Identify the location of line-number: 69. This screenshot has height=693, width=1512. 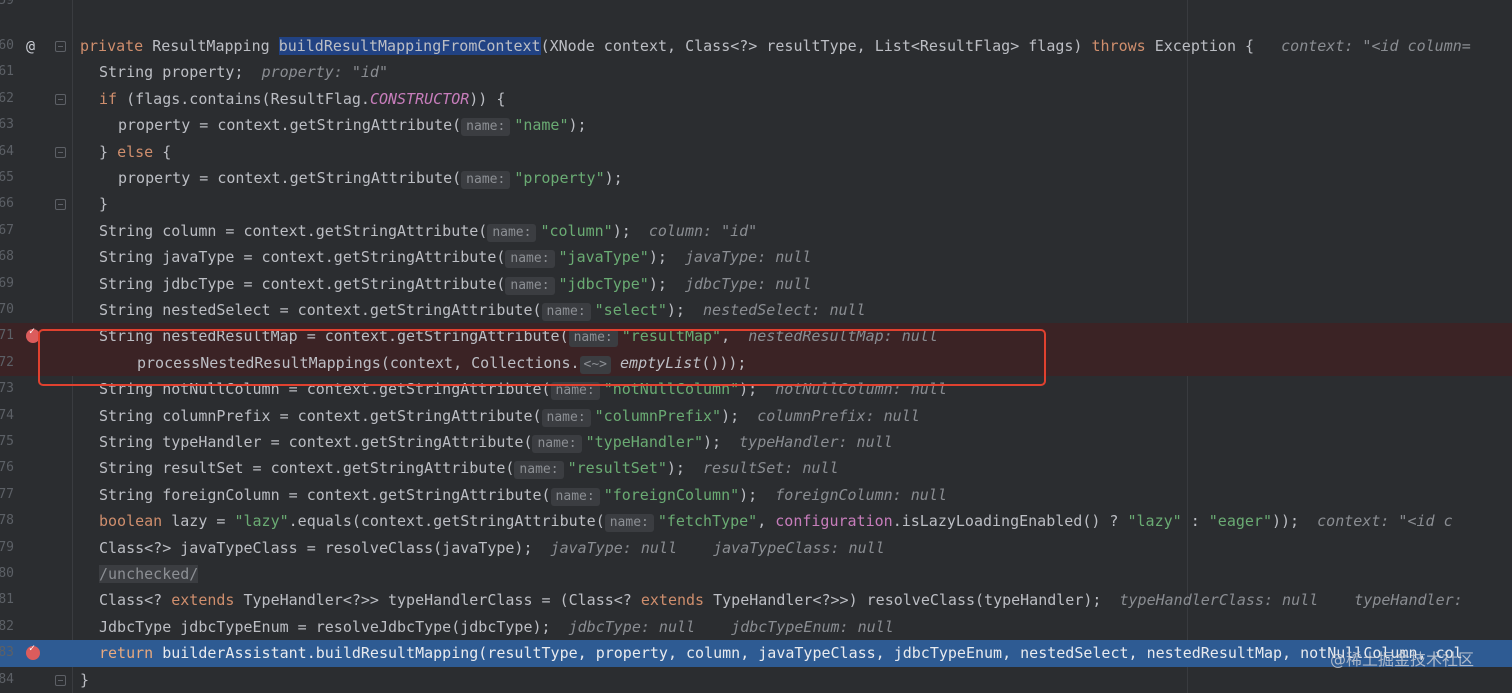
(7, 283).